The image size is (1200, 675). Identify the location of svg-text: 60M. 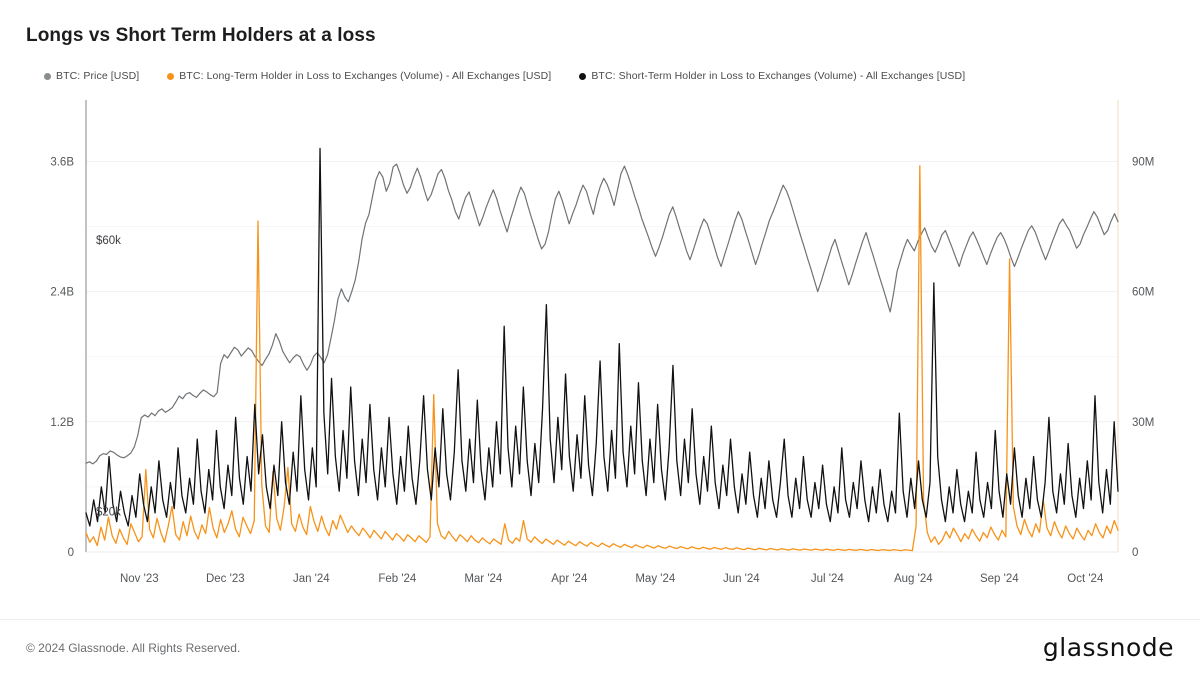
(1143, 293).